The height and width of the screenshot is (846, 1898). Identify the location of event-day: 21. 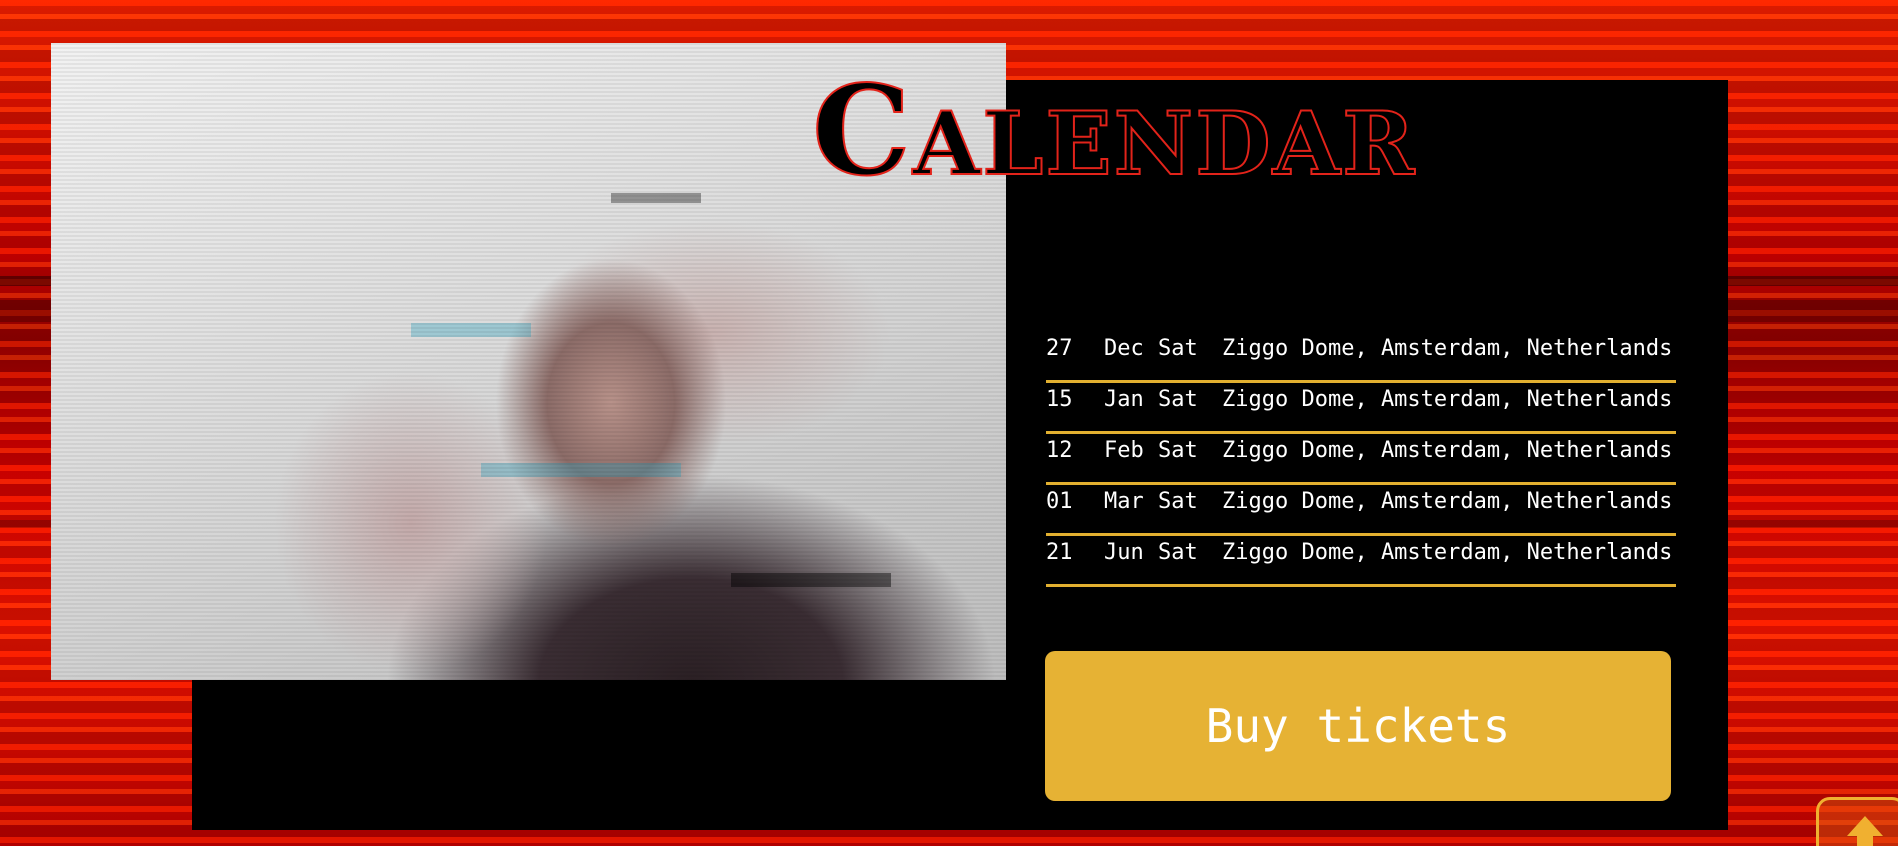
(1059, 552).